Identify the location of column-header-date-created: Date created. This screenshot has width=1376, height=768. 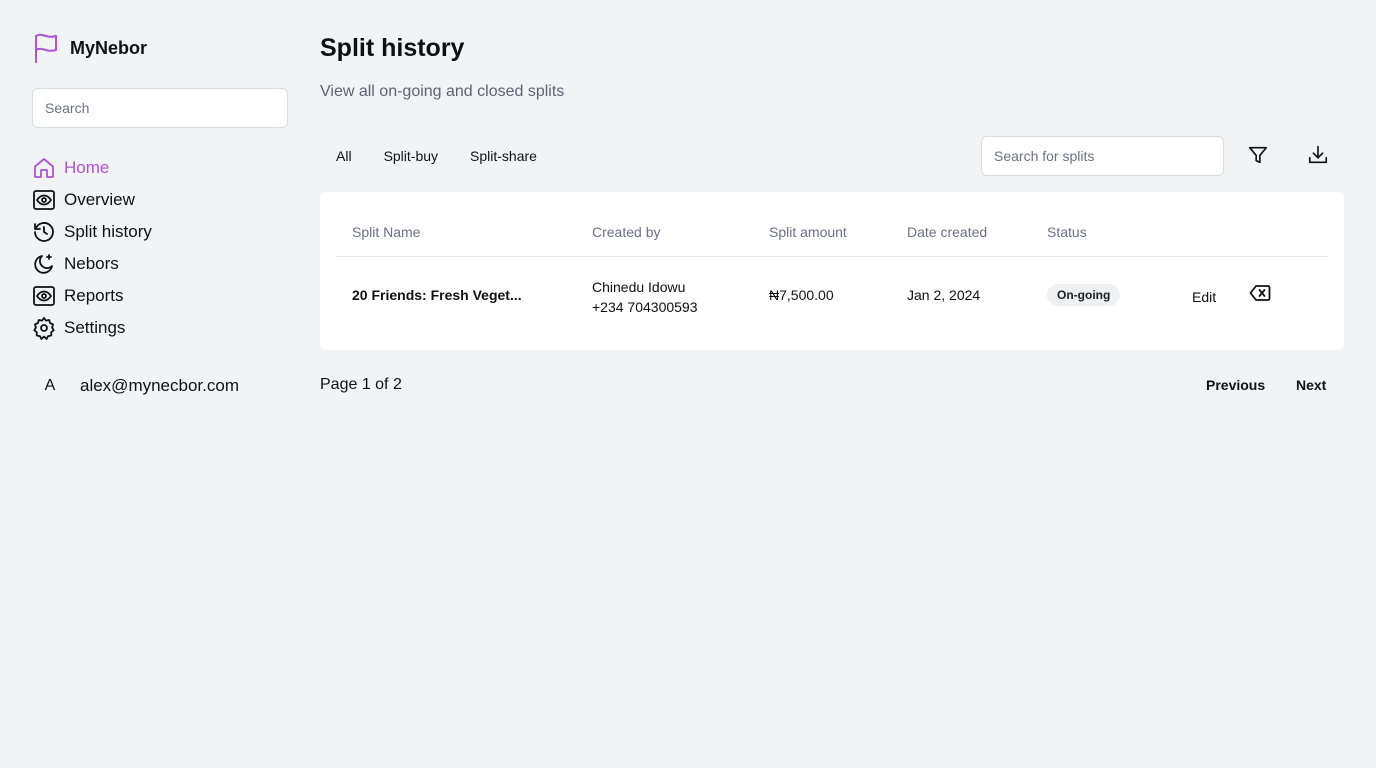
(947, 232).